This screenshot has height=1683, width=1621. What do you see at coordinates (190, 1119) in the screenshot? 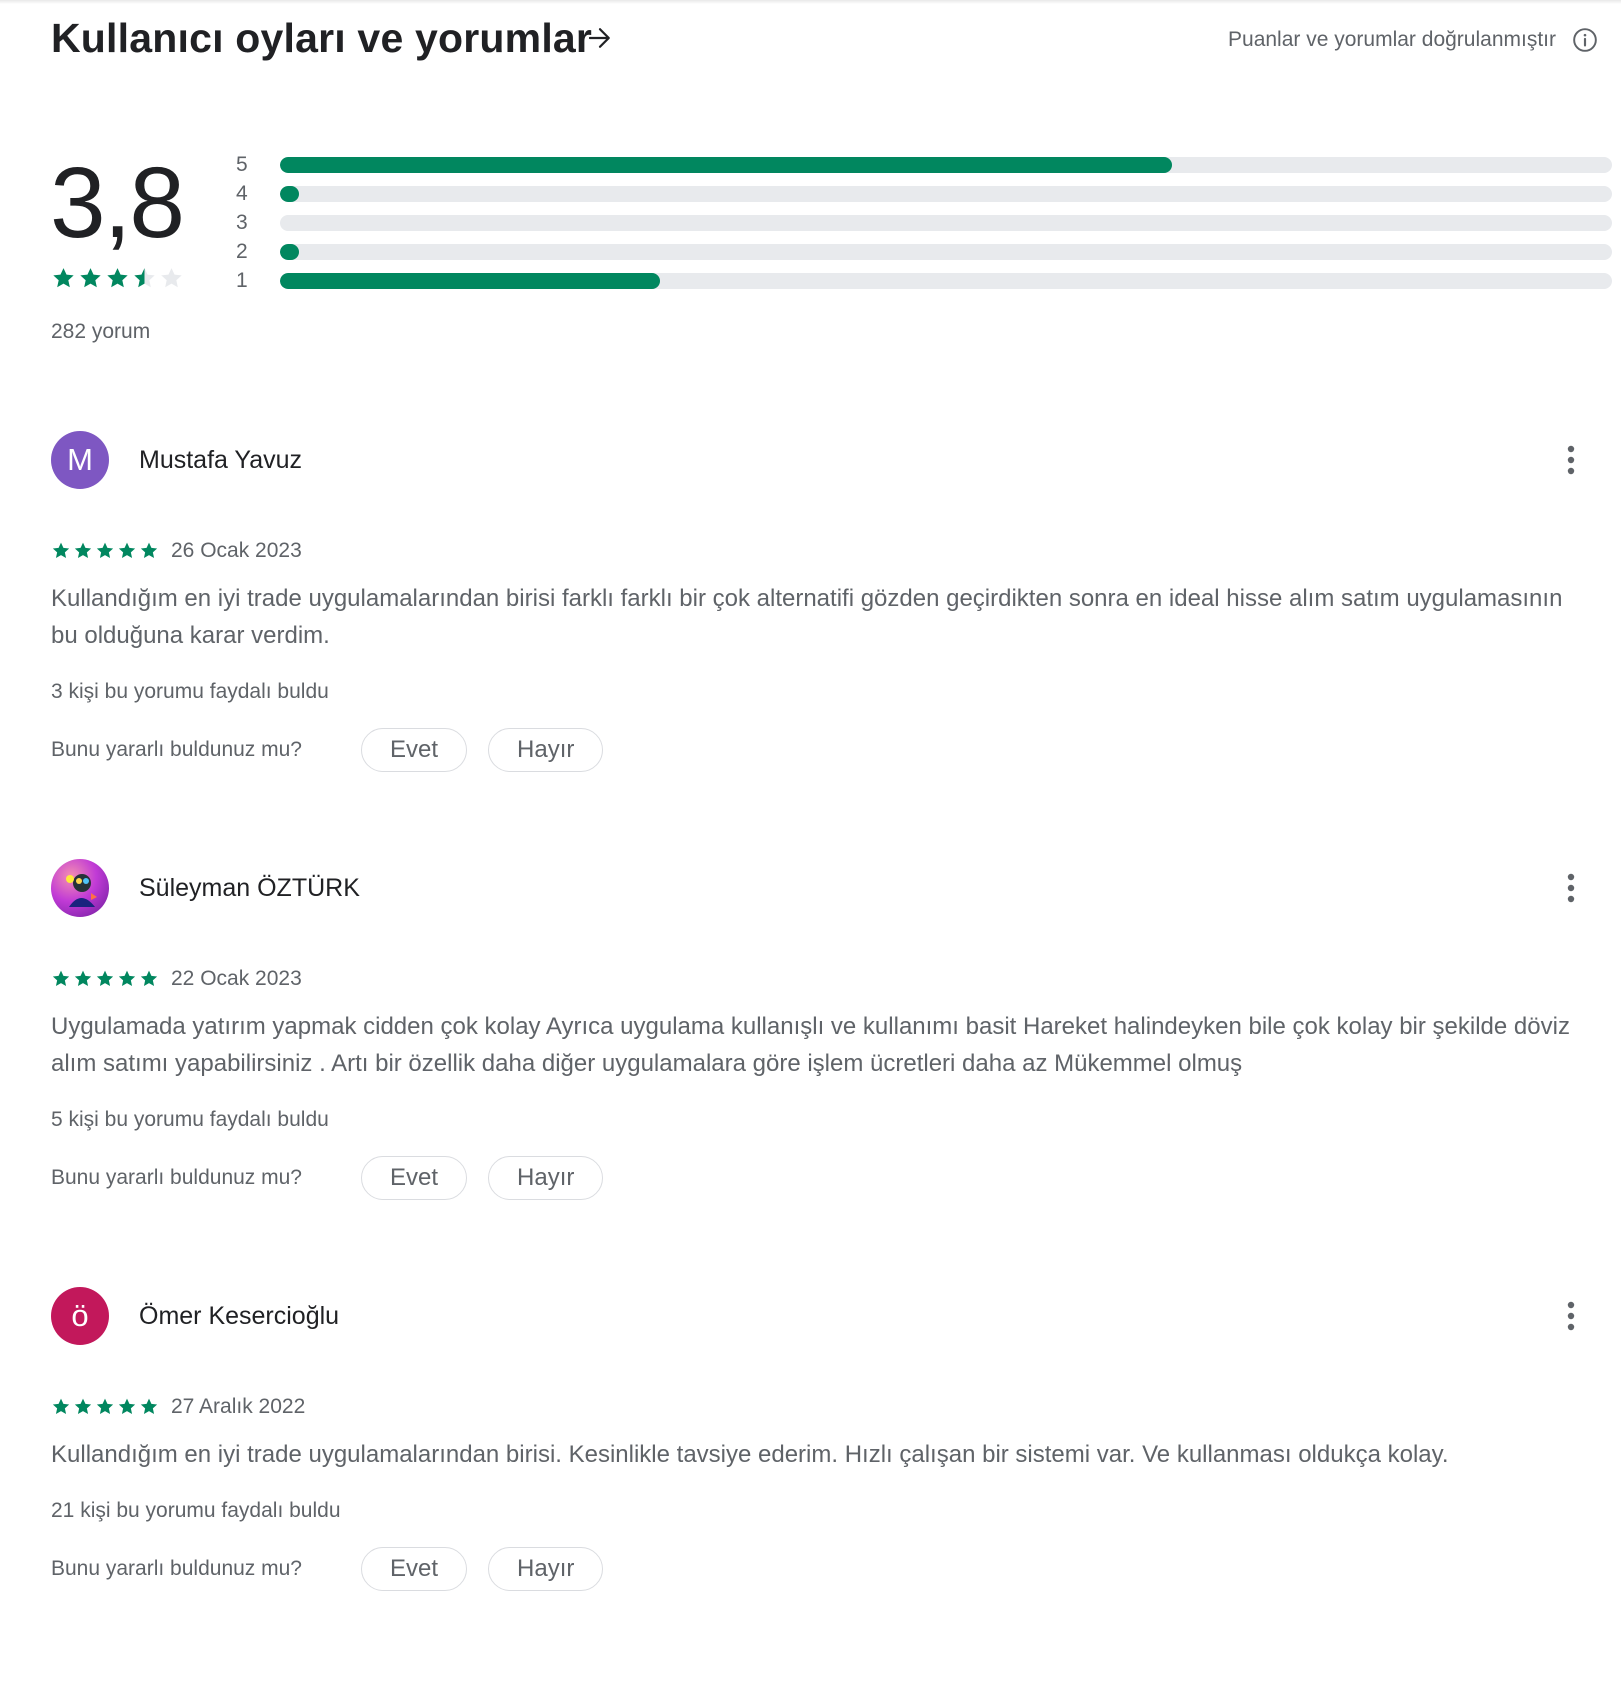
I see `helpful-count: 5 kişi bu yorumu faydalı buldu` at bounding box center [190, 1119].